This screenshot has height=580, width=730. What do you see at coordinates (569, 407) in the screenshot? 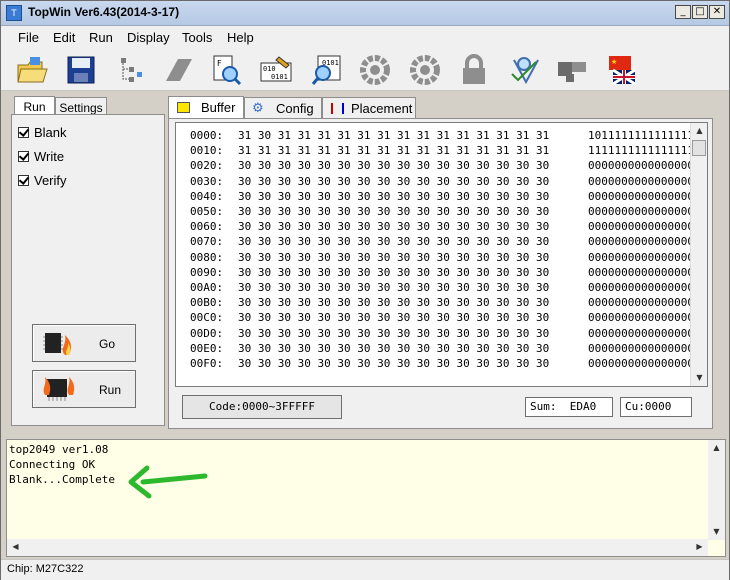
I see `sum-field: Sum: EDA0` at bounding box center [569, 407].